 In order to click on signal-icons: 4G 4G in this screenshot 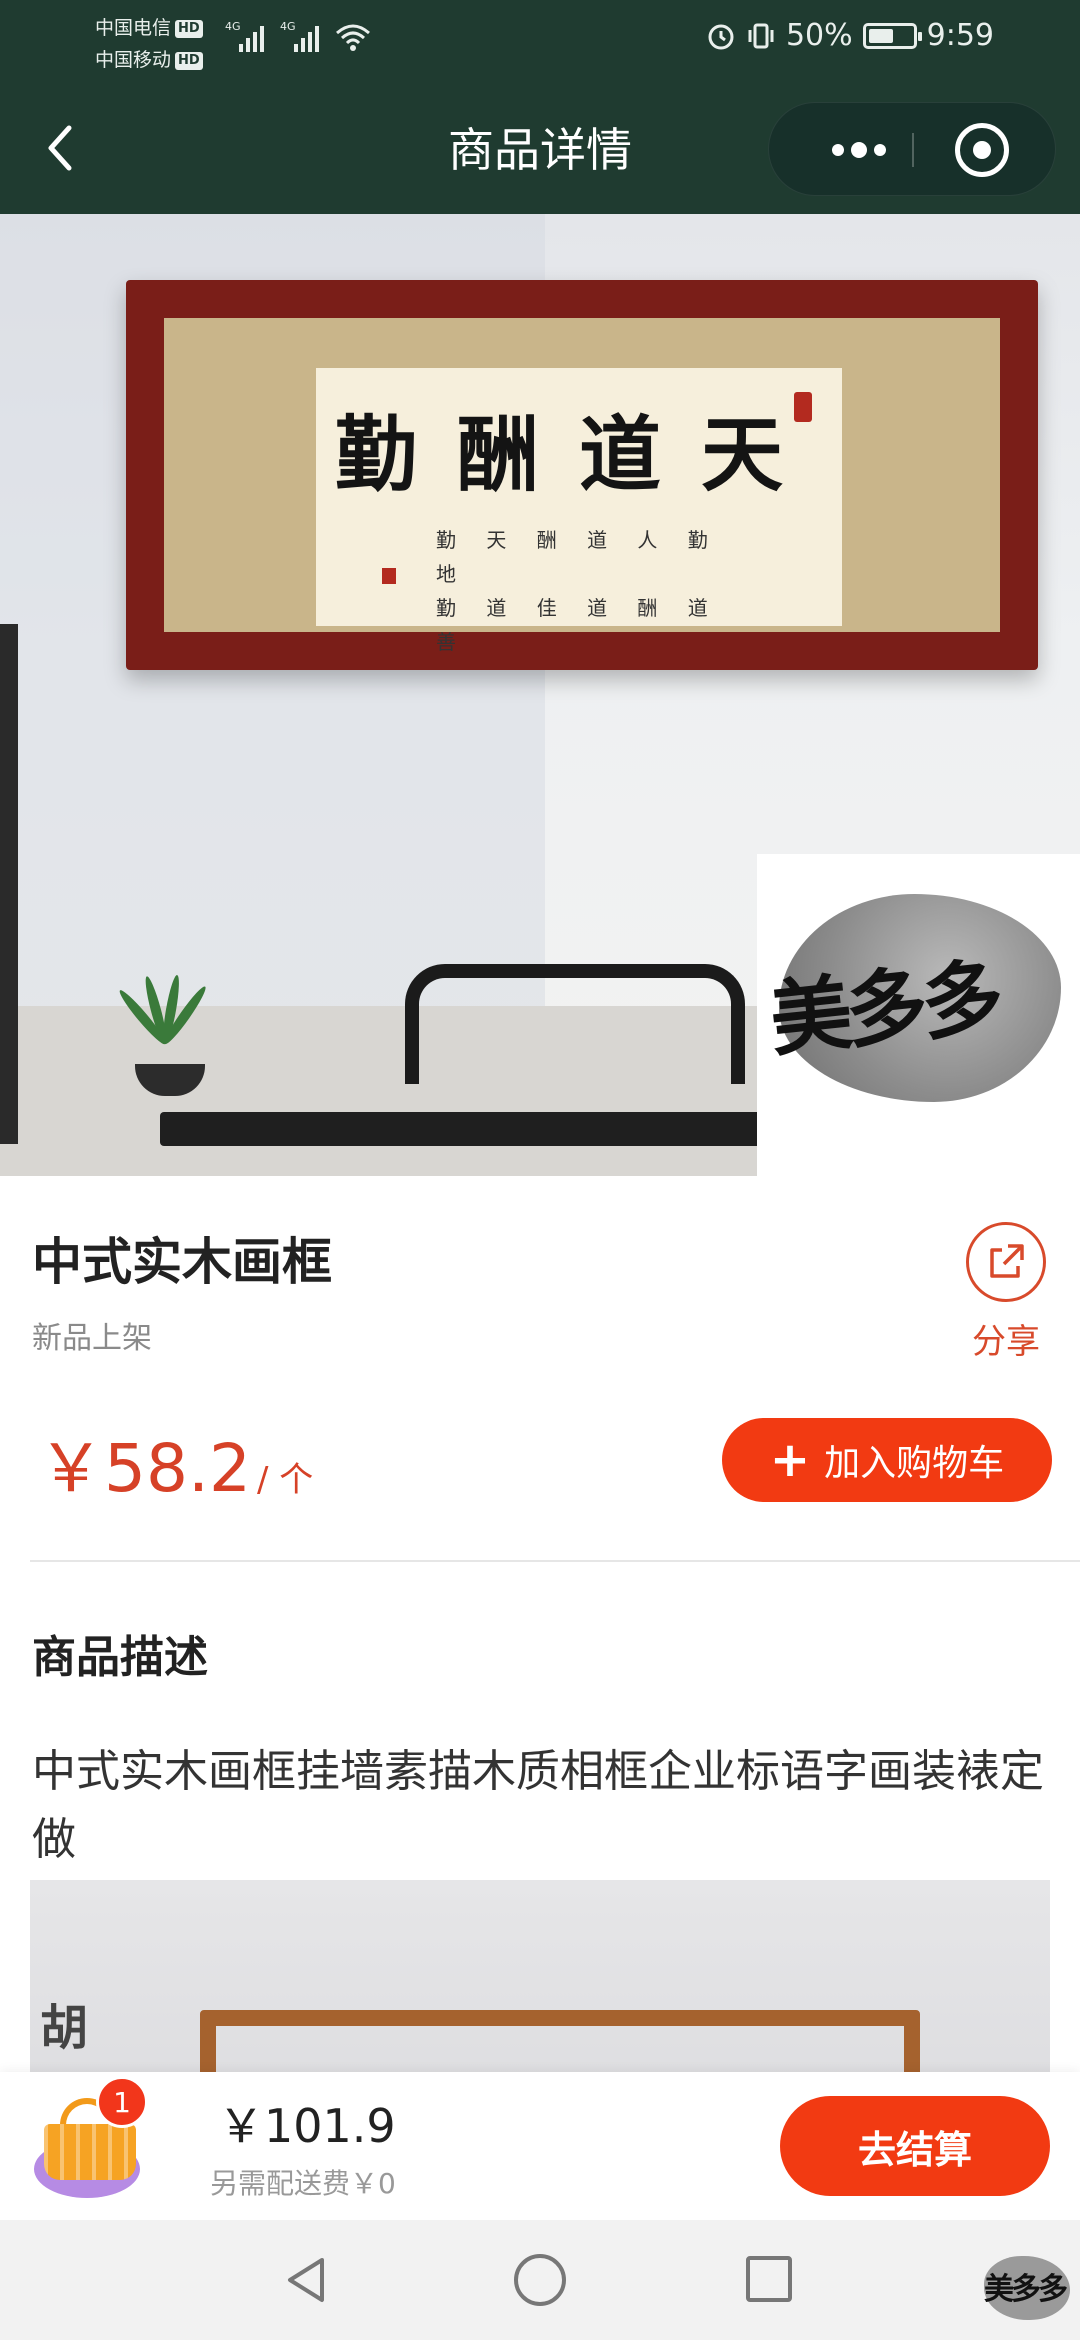, I will do `click(298, 36)`.